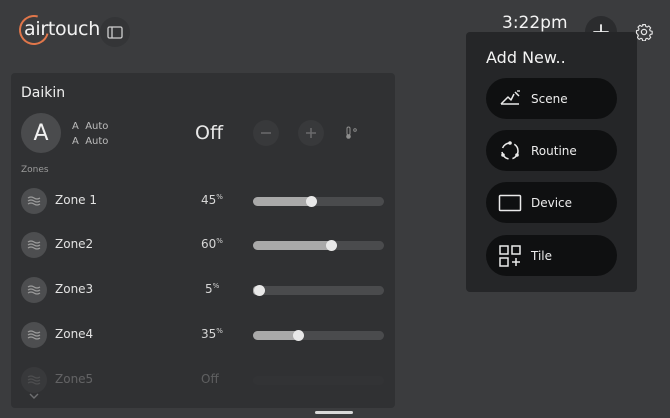  What do you see at coordinates (34, 396) in the screenshot?
I see `chevron-down-icon` at bounding box center [34, 396].